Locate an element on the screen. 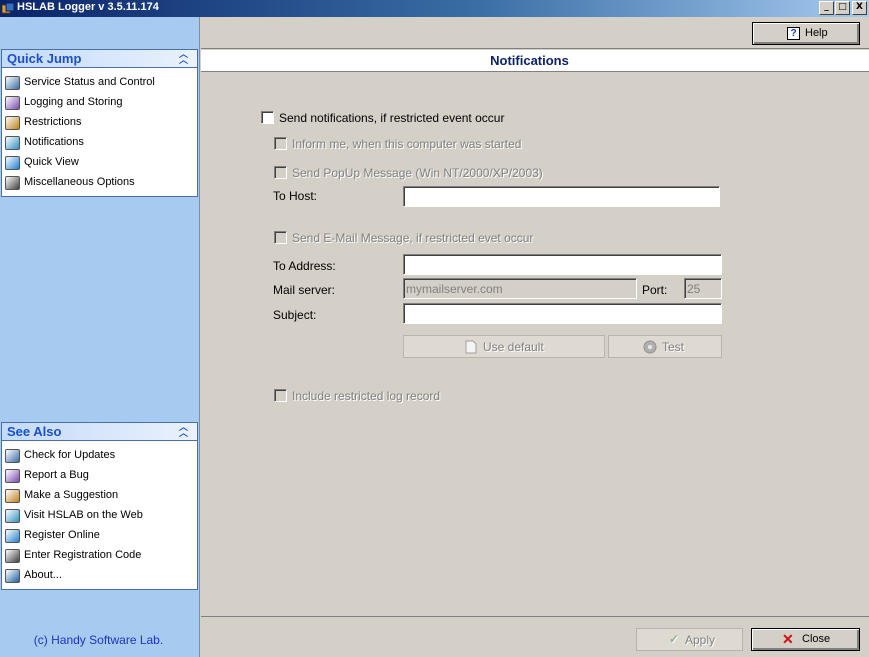  close-label: Close is located at coordinates (816, 639).